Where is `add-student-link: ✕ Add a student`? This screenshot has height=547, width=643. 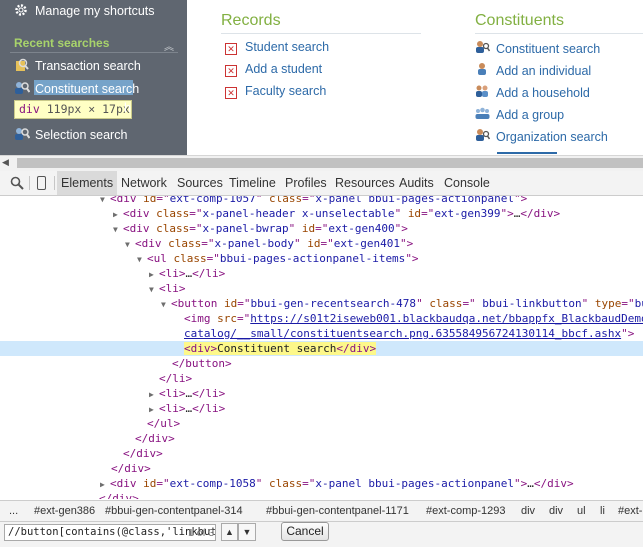 add-student-link: ✕ Add a student is located at coordinates (273, 69).